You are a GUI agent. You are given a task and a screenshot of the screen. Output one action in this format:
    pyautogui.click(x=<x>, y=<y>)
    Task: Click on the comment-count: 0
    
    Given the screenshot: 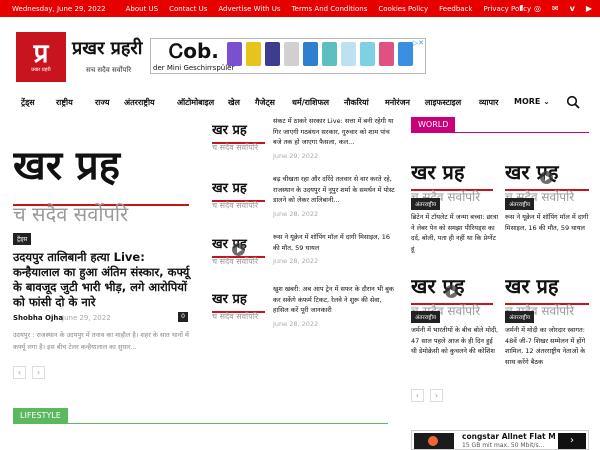 What is the action you would take?
    pyautogui.click(x=183, y=317)
    